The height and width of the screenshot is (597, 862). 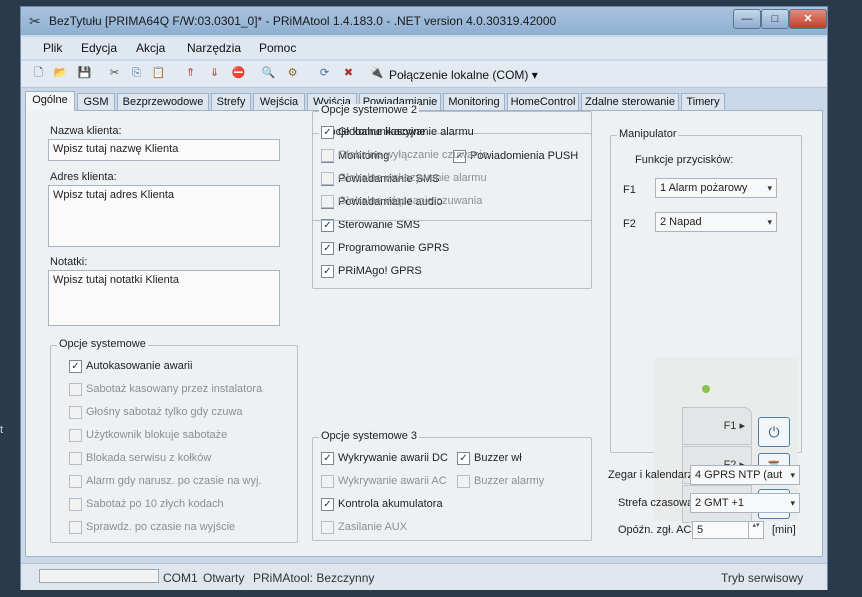 What do you see at coordinates (655, 530) in the screenshot?
I see `ac-delay-label: Opóźn. zgł. AC` at bounding box center [655, 530].